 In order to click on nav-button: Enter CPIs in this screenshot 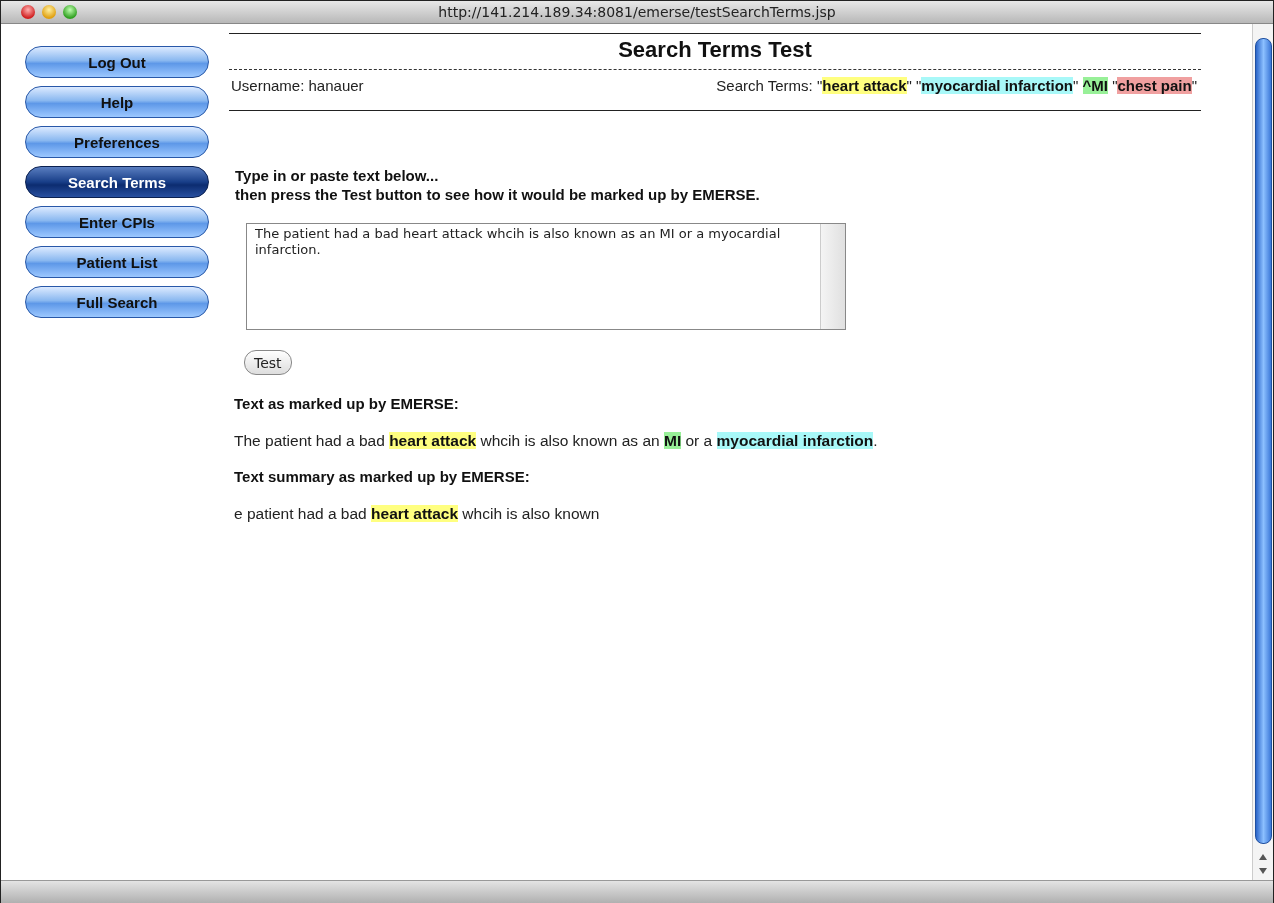, I will do `click(117, 222)`.